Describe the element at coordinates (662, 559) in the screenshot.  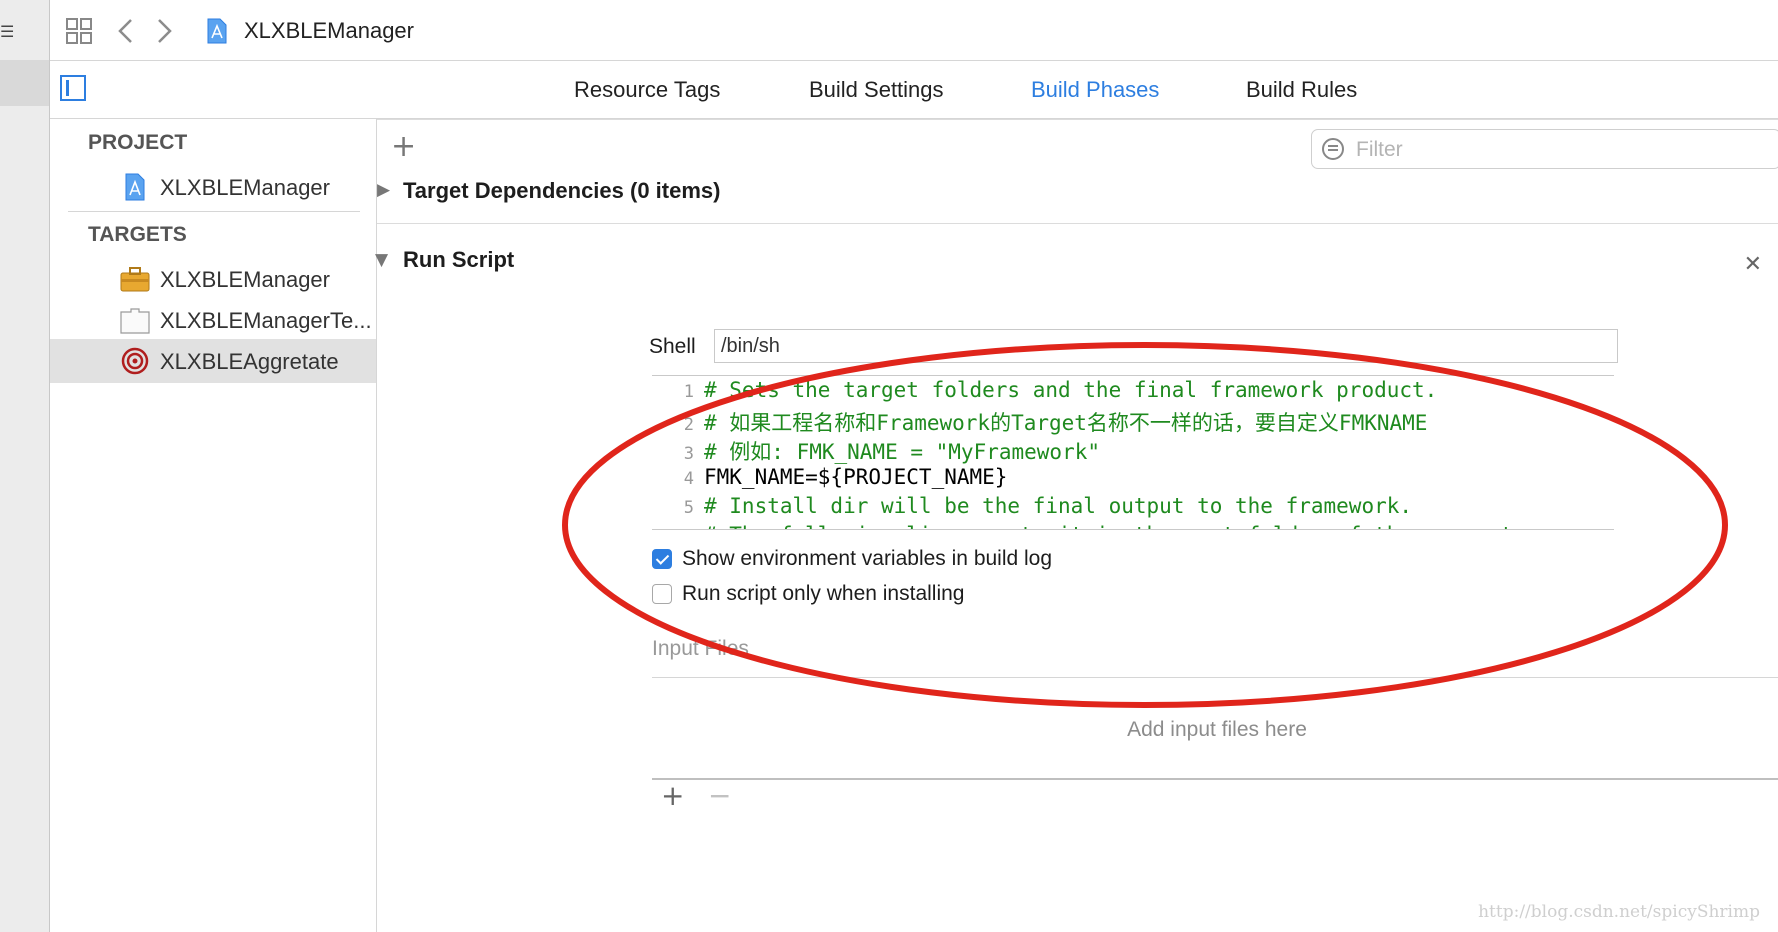
I see `show-env-checkbox` at that location.